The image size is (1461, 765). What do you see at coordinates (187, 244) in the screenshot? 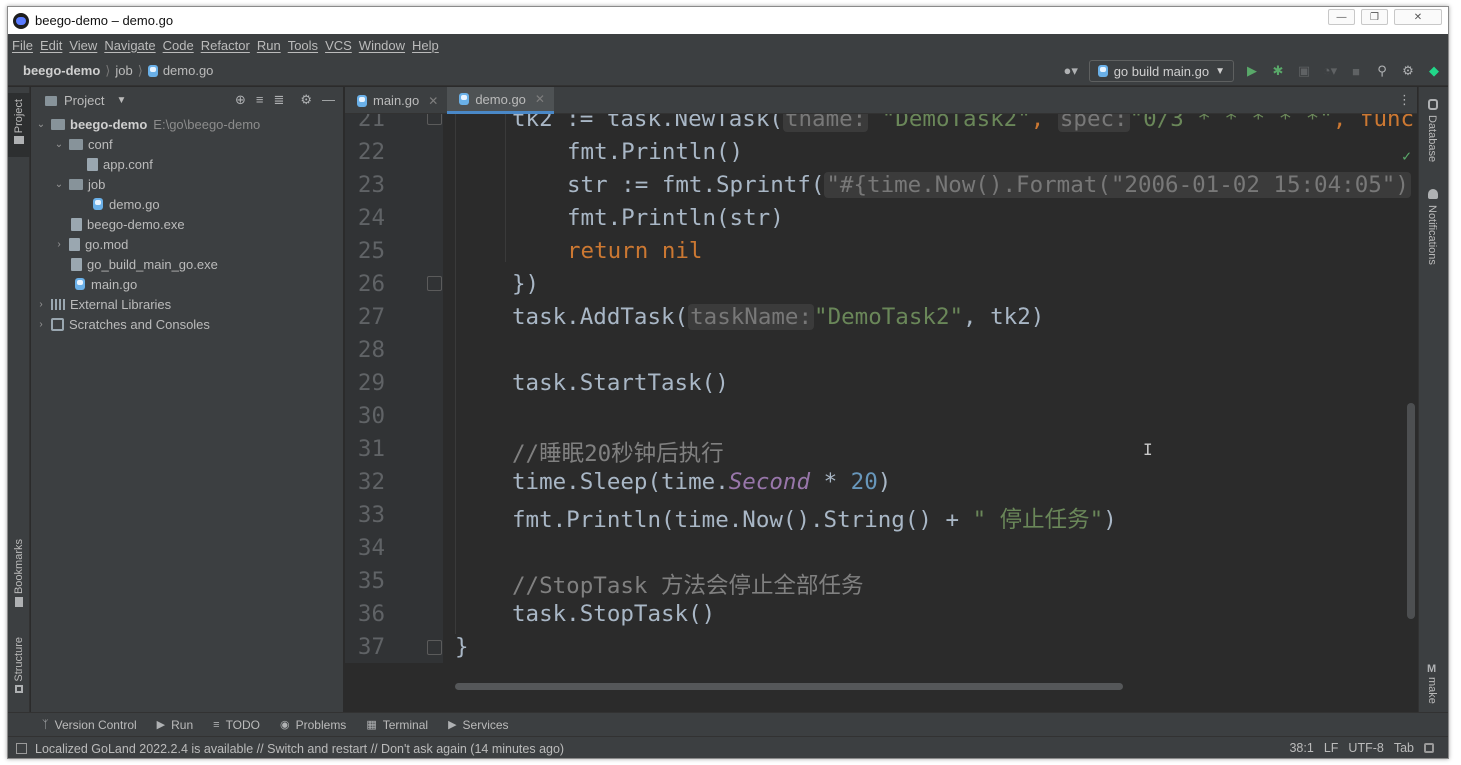
I see `tree-item-go-mod: › go.mod` at bounding box center [187, 244].